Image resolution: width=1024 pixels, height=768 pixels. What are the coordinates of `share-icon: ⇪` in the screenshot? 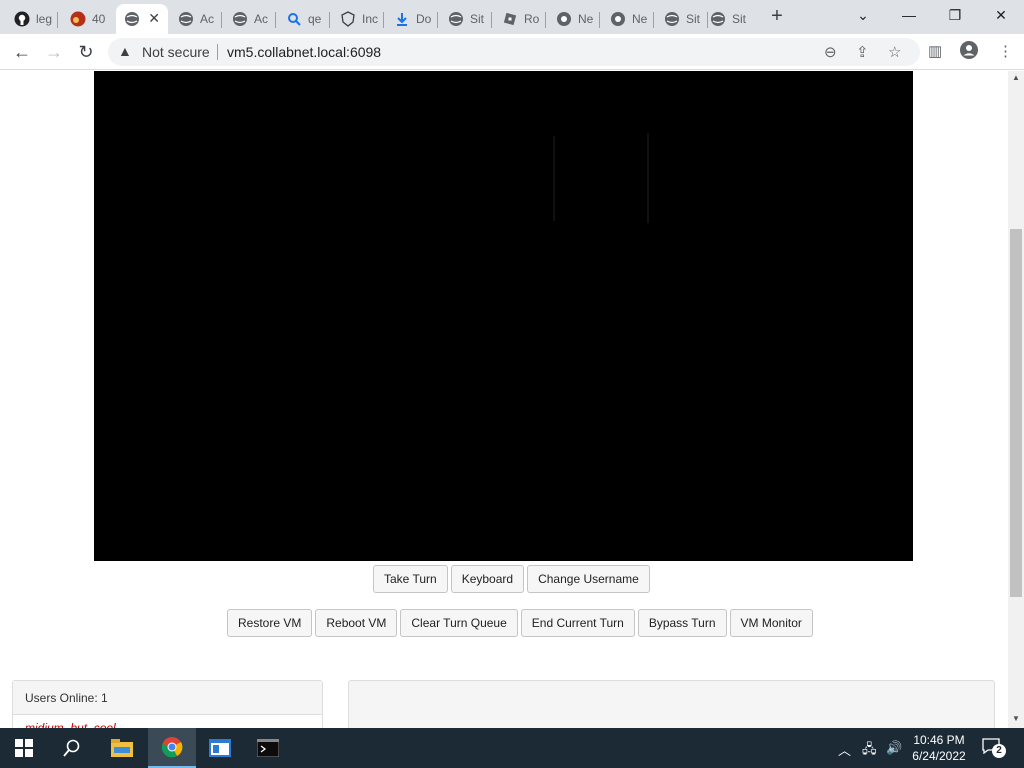 It's located at (862, 52).